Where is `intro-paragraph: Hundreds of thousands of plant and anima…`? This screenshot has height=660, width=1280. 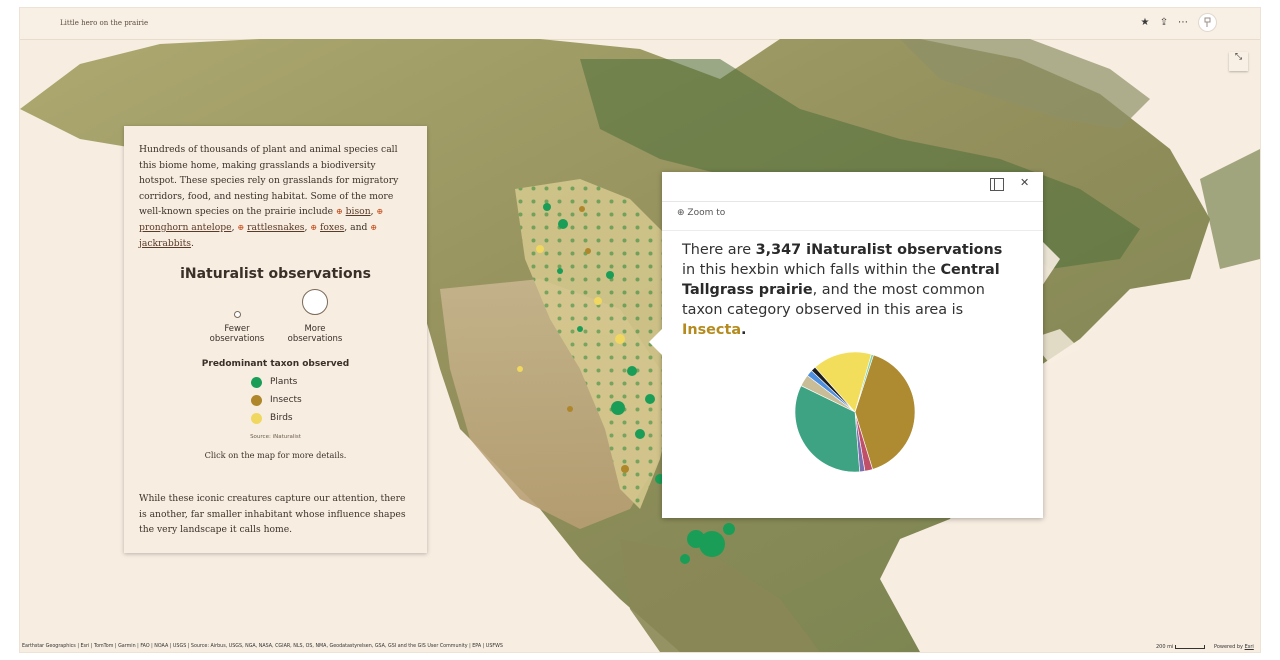
intro-paragraph: Hundreds of thousands of plant and anima… is located at coordinates (269, 196).